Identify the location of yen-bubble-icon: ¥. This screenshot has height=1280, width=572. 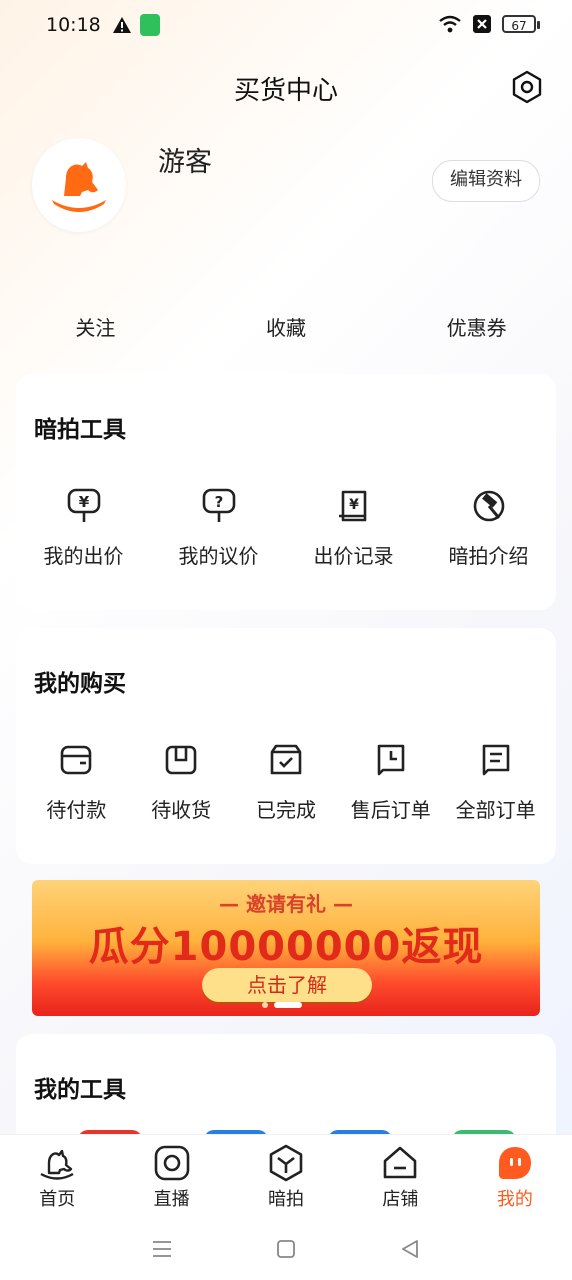
(83, 505).